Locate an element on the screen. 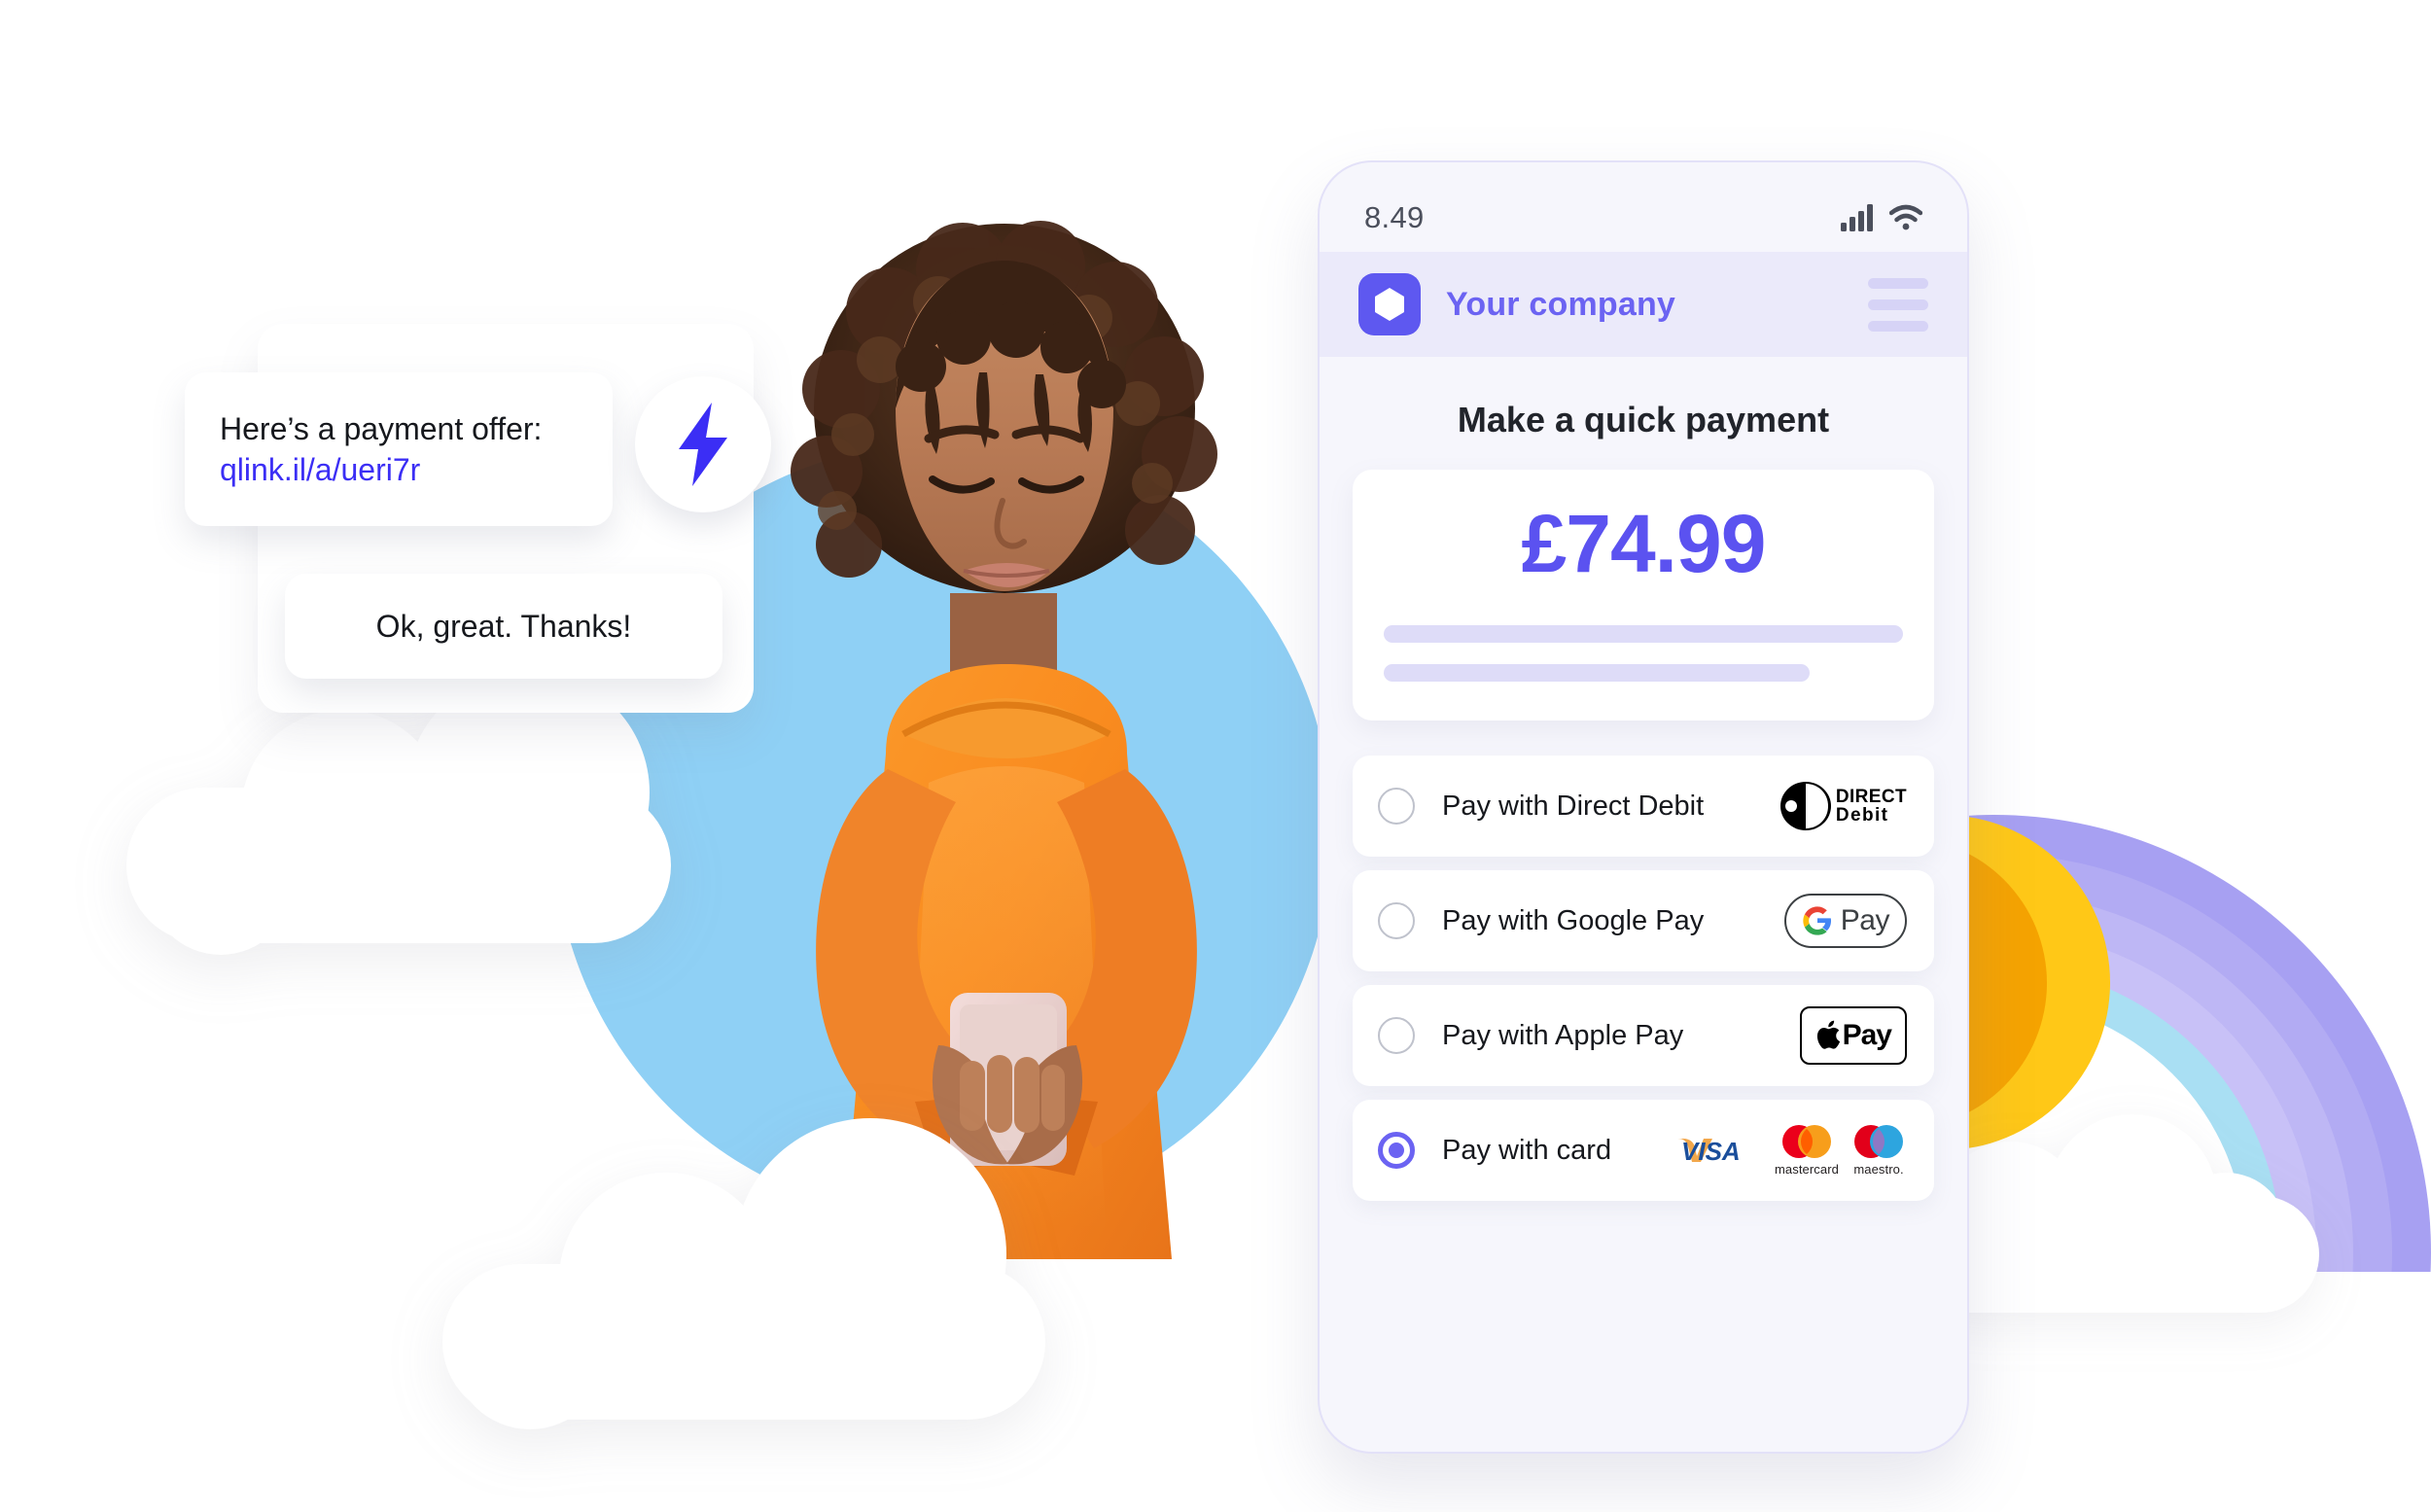 The width and height of the screenshot is (2431, 1512). company-hexagon-logo-icon is located at coordinates (1389, 304).